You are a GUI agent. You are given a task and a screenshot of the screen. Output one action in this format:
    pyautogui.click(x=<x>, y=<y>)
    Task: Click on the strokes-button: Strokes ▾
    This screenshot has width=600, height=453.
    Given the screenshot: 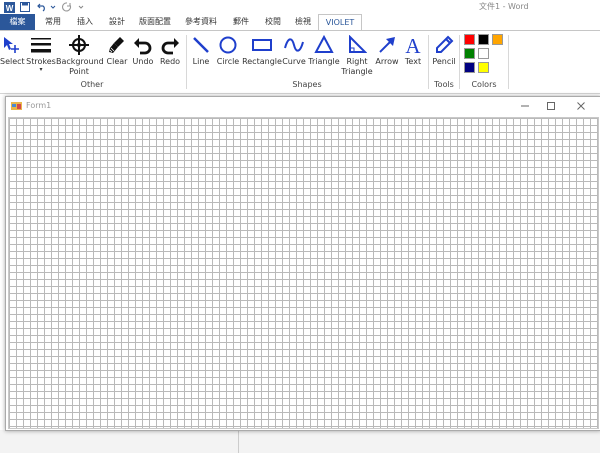 What is the action you would take?
    pyautogui.click(x=41, y=53)
    